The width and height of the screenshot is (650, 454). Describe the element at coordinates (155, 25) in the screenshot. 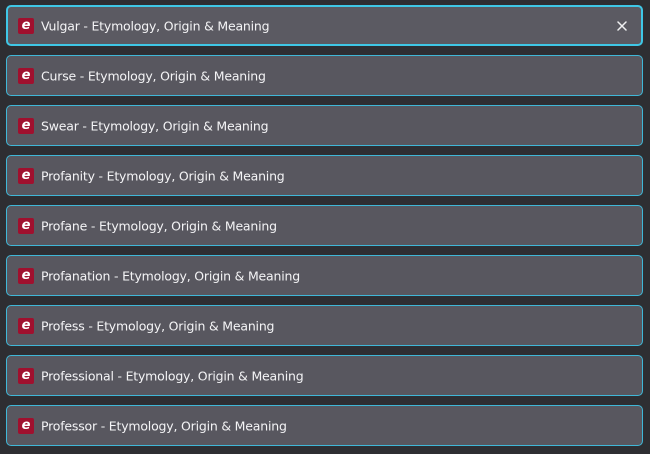

I see `tab-title: Vulgar - Etymology, Origin & Meaning` at that location.